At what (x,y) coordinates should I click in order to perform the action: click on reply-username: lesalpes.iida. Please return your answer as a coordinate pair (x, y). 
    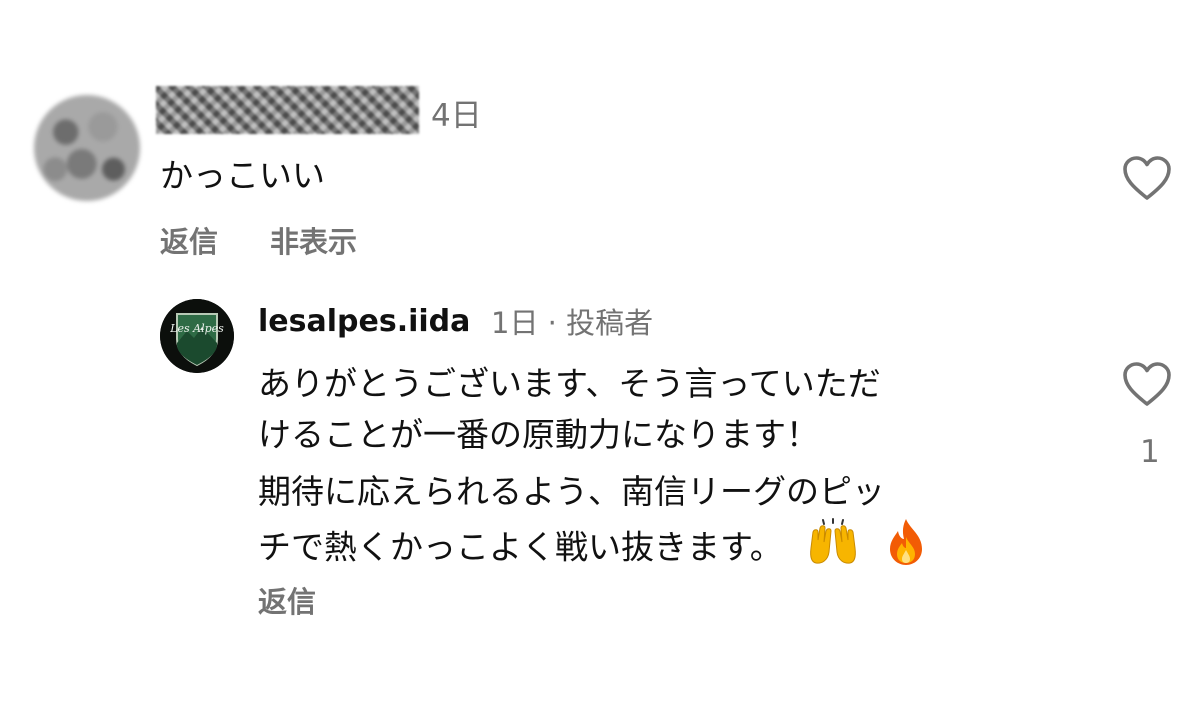
    Looking at the image, I should click on (364, 322).